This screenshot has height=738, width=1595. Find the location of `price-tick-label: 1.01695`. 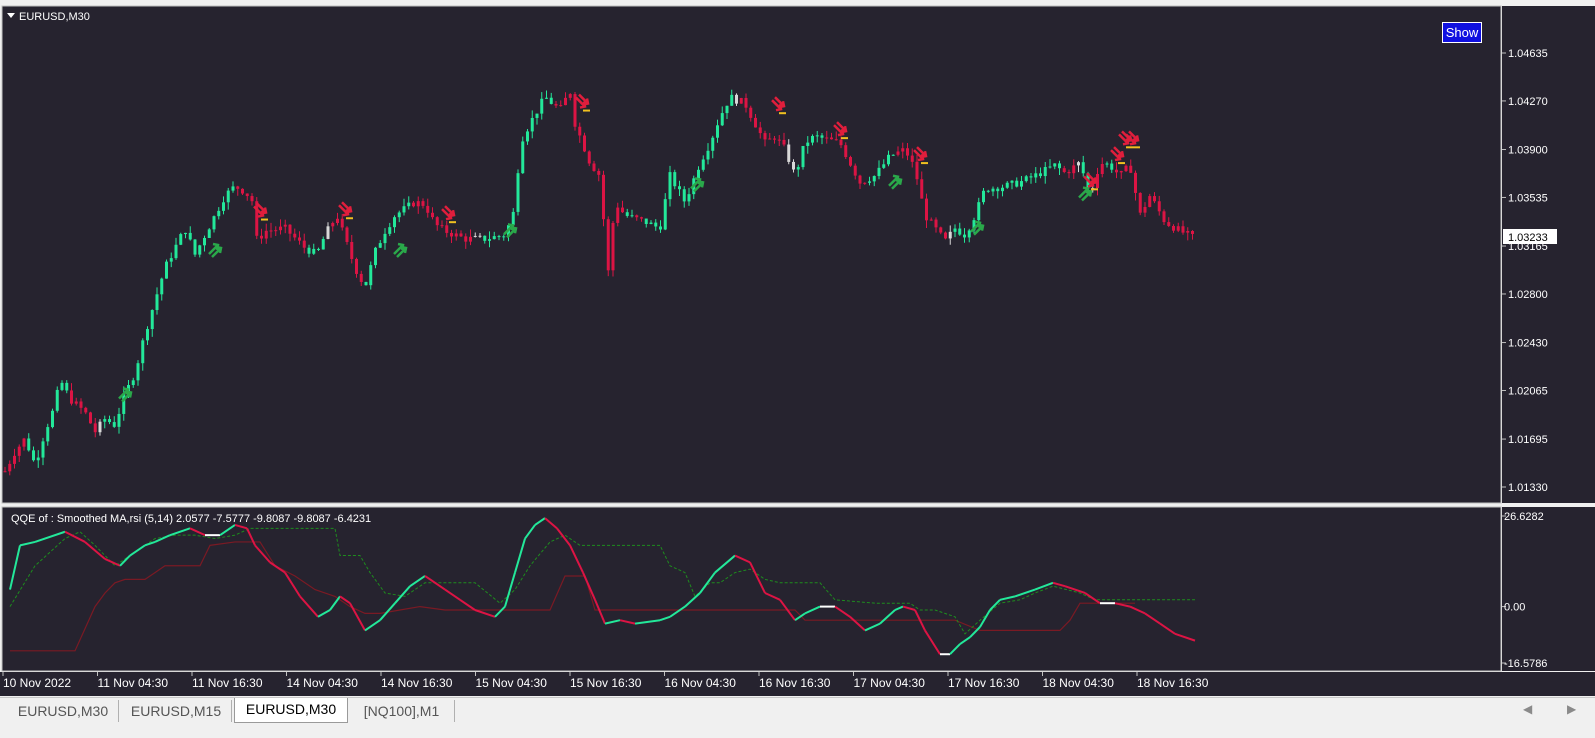

price-tick-label: 1.01695 is located at coordinates (1528, 440).